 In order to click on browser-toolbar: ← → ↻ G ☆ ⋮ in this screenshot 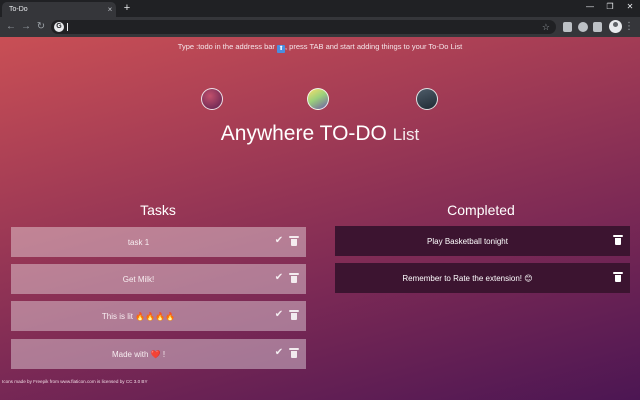, I will do `click(320, 27)`.